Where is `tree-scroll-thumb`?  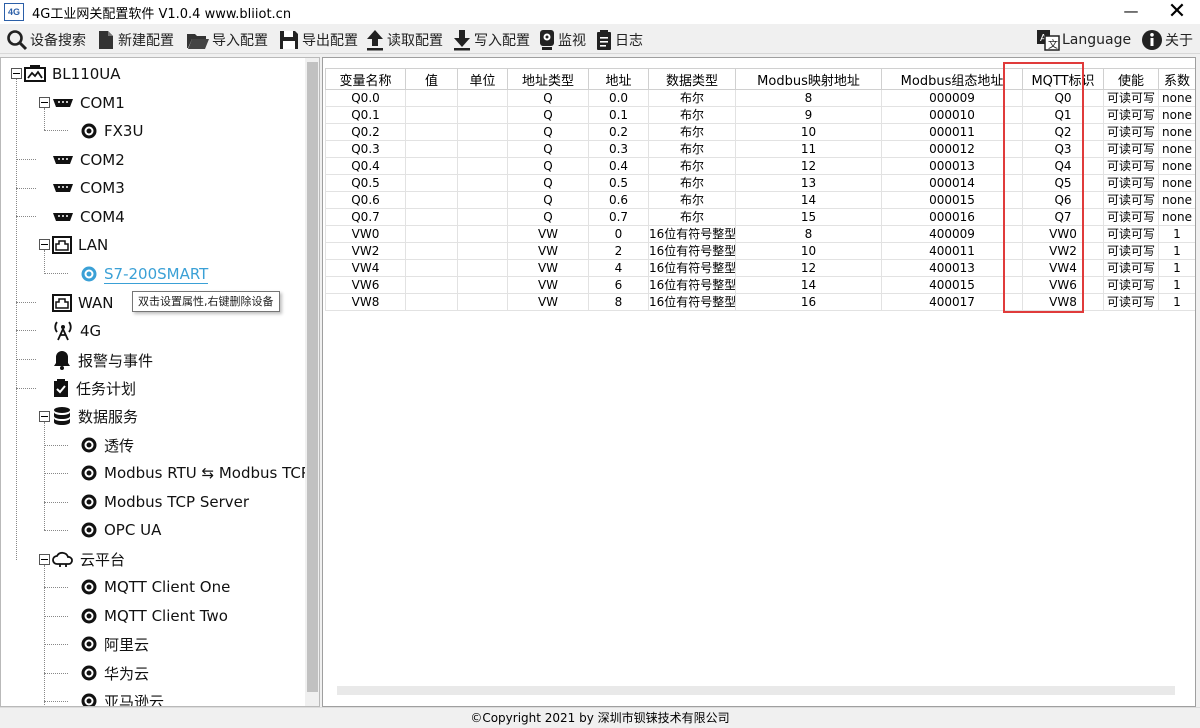
tree-scroll-thumb is located at coordinates (312, 377).